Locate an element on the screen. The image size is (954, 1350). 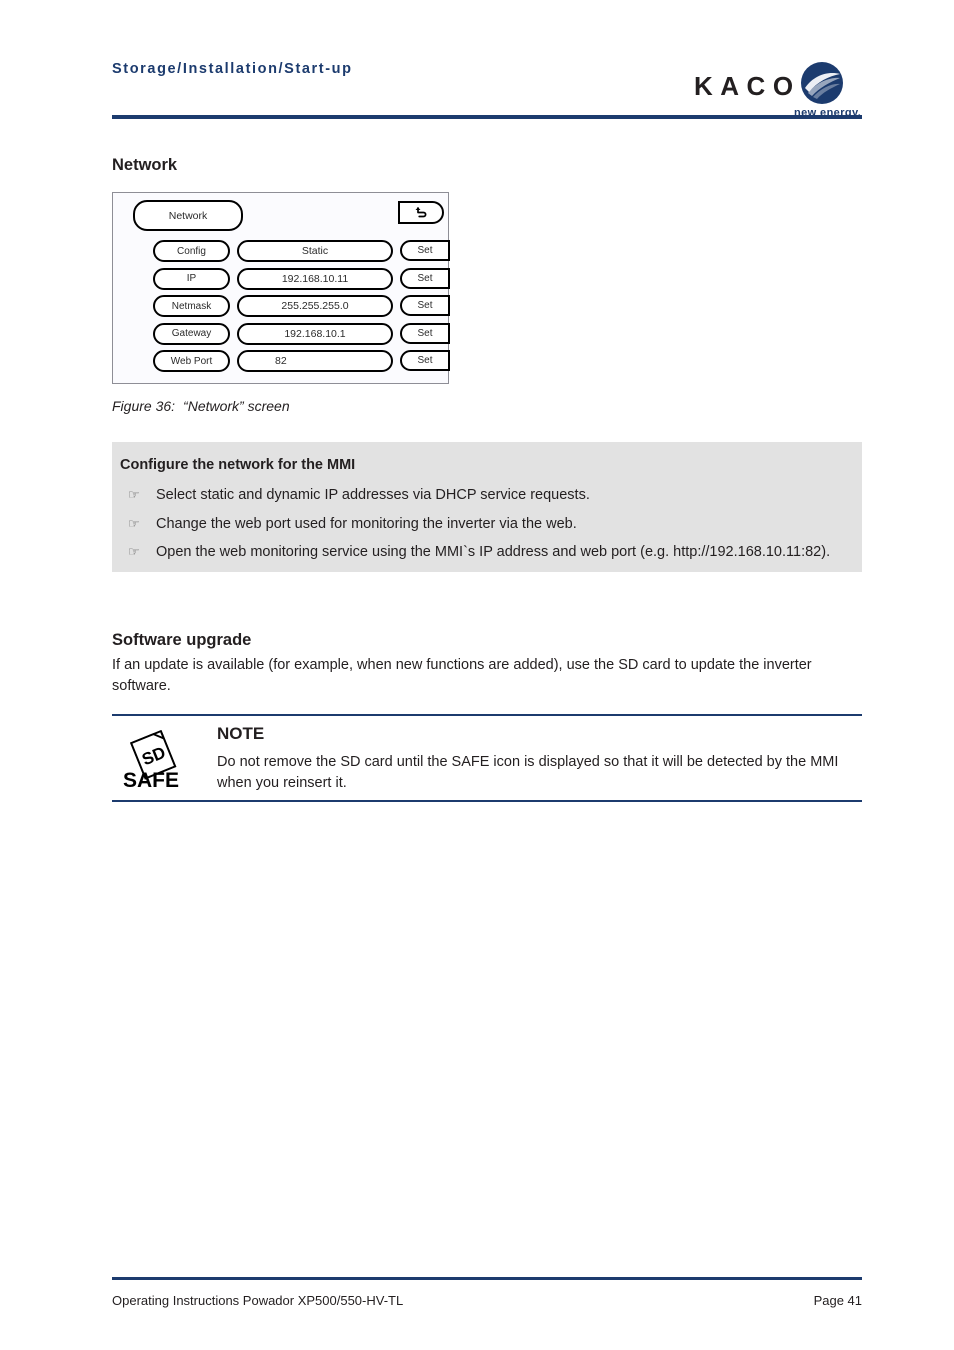
row-label-web-port: Web Port is located at coordinates (191, 361).